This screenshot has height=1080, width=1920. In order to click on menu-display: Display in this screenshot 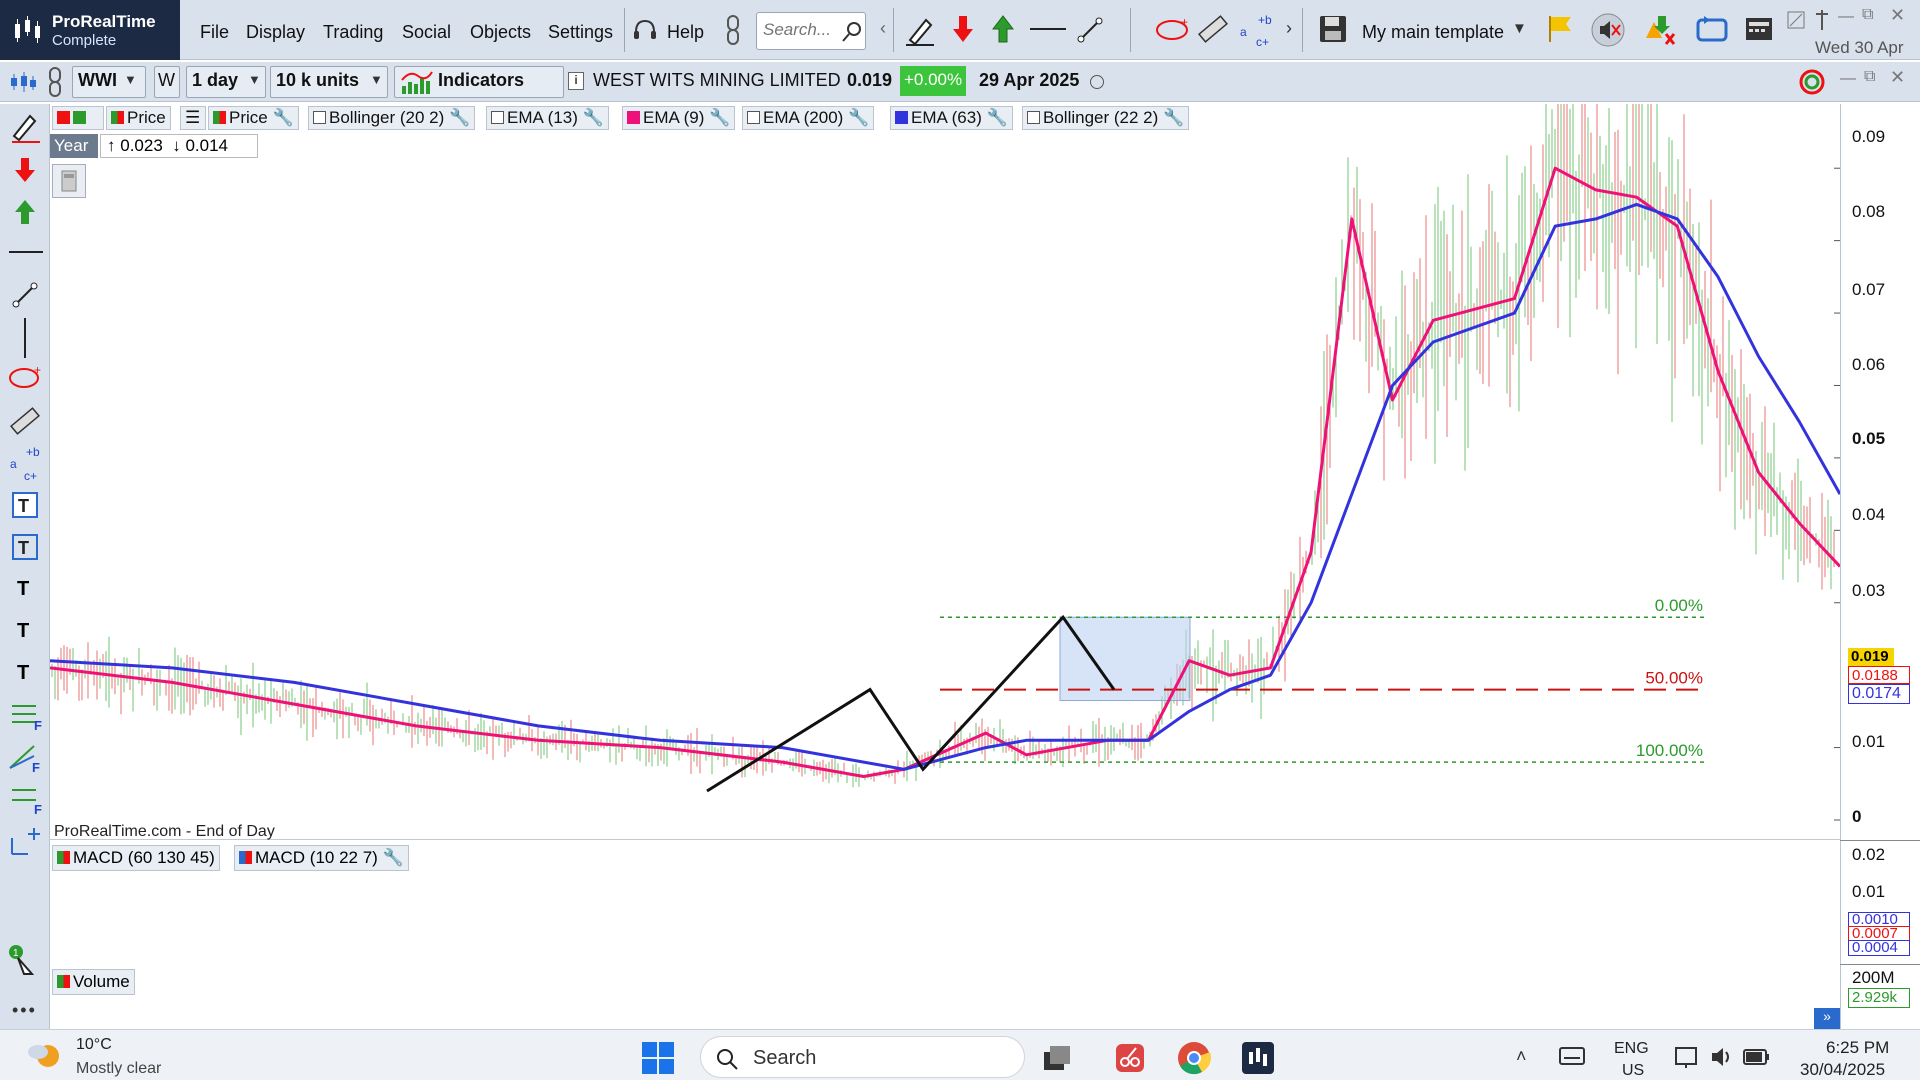, I will do `click(275, 32)`.